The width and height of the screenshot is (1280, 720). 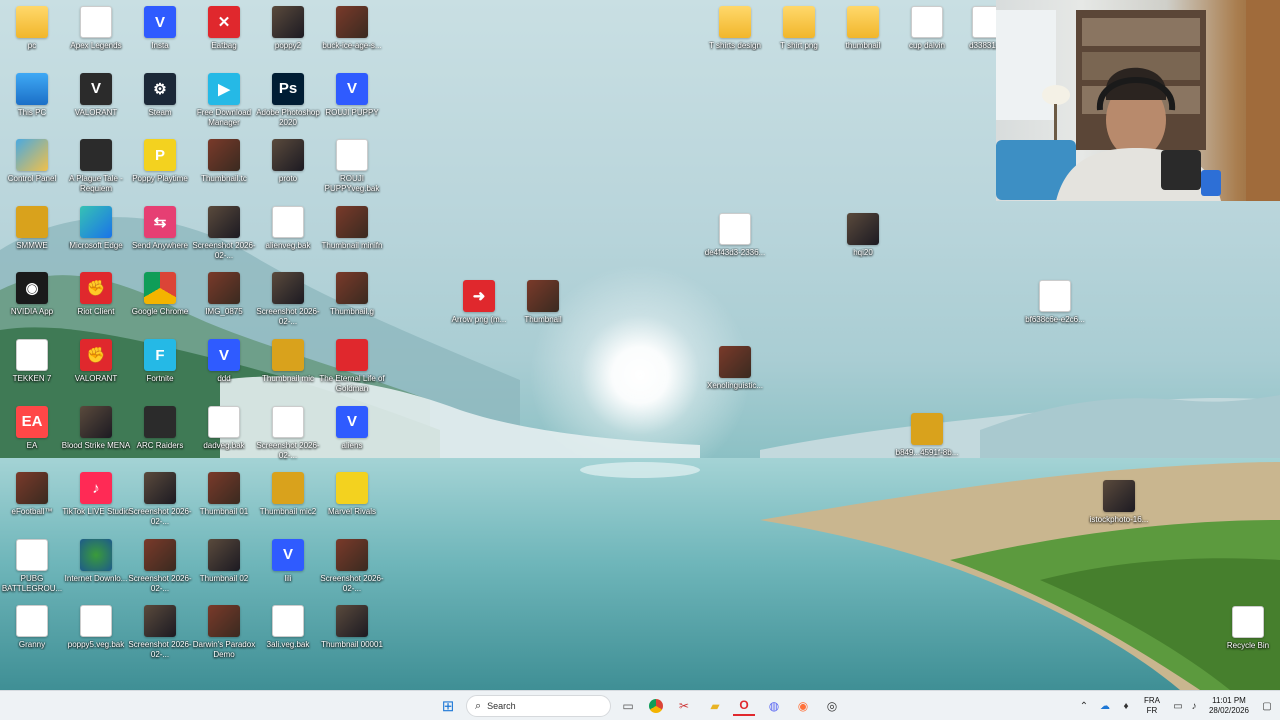 What do you see at coordinates (224, 39) in the screenshot?
I see `desktop-icon: ✕ Eatbag` at bounding box center [224, 39].